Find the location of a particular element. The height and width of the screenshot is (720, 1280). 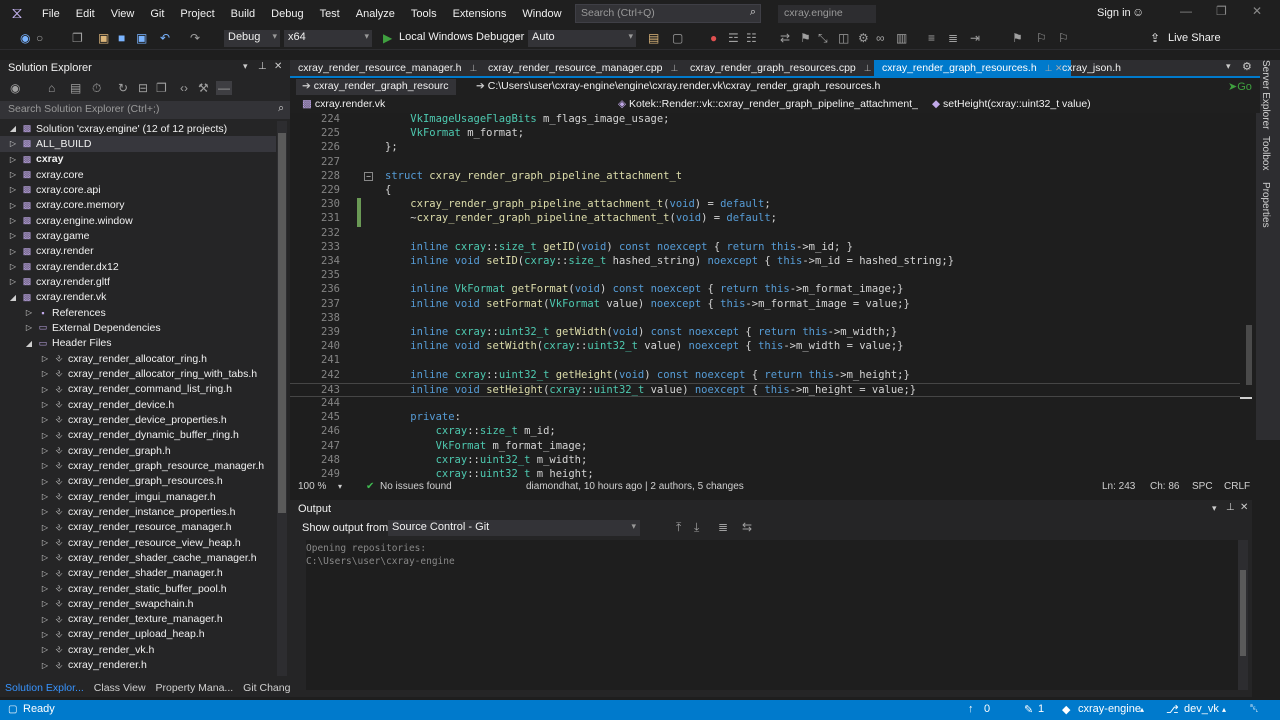

menu-view: View is located at coordinates (123, 14).